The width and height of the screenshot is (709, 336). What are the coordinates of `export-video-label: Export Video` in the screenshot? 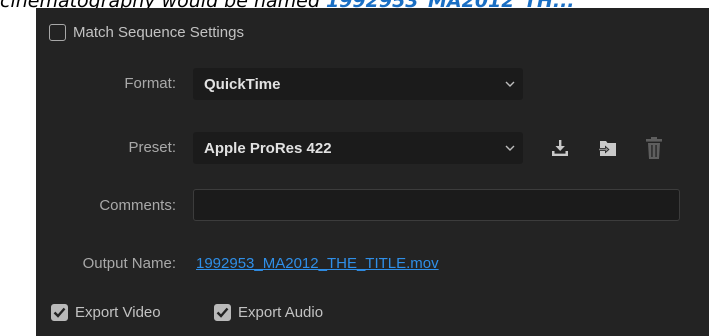 It's located at (118, 312).